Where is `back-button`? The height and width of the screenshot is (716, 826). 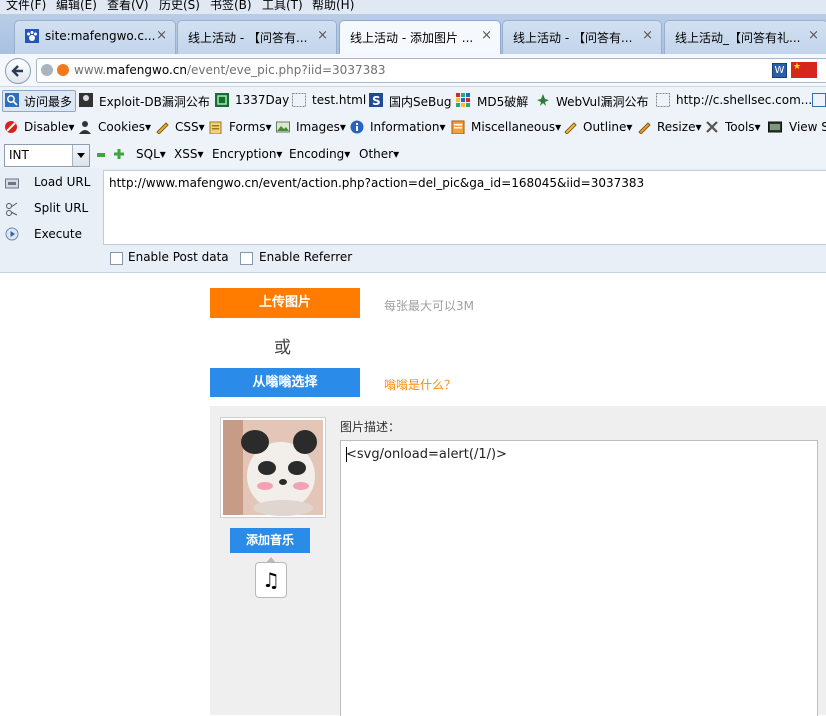
back-button is located at coordinates (18, 71).